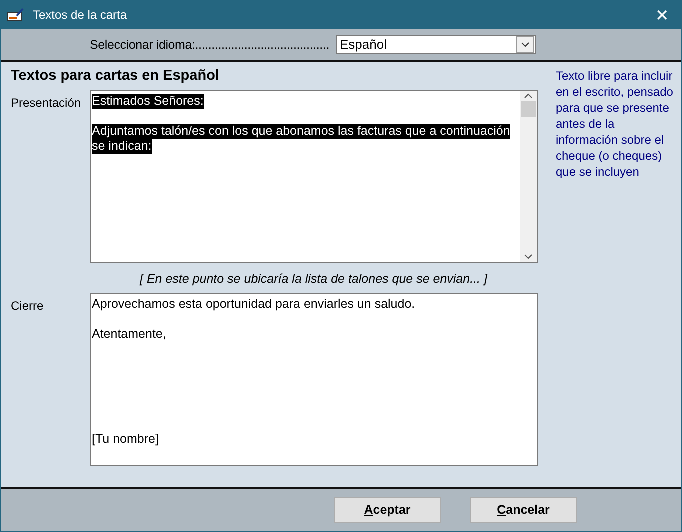 The height and width of the screenshot is (532, 682). What do you see at coordinates (16, 15) in the screenshot?
I see `letter-icon` at bounding box center [16, 15].